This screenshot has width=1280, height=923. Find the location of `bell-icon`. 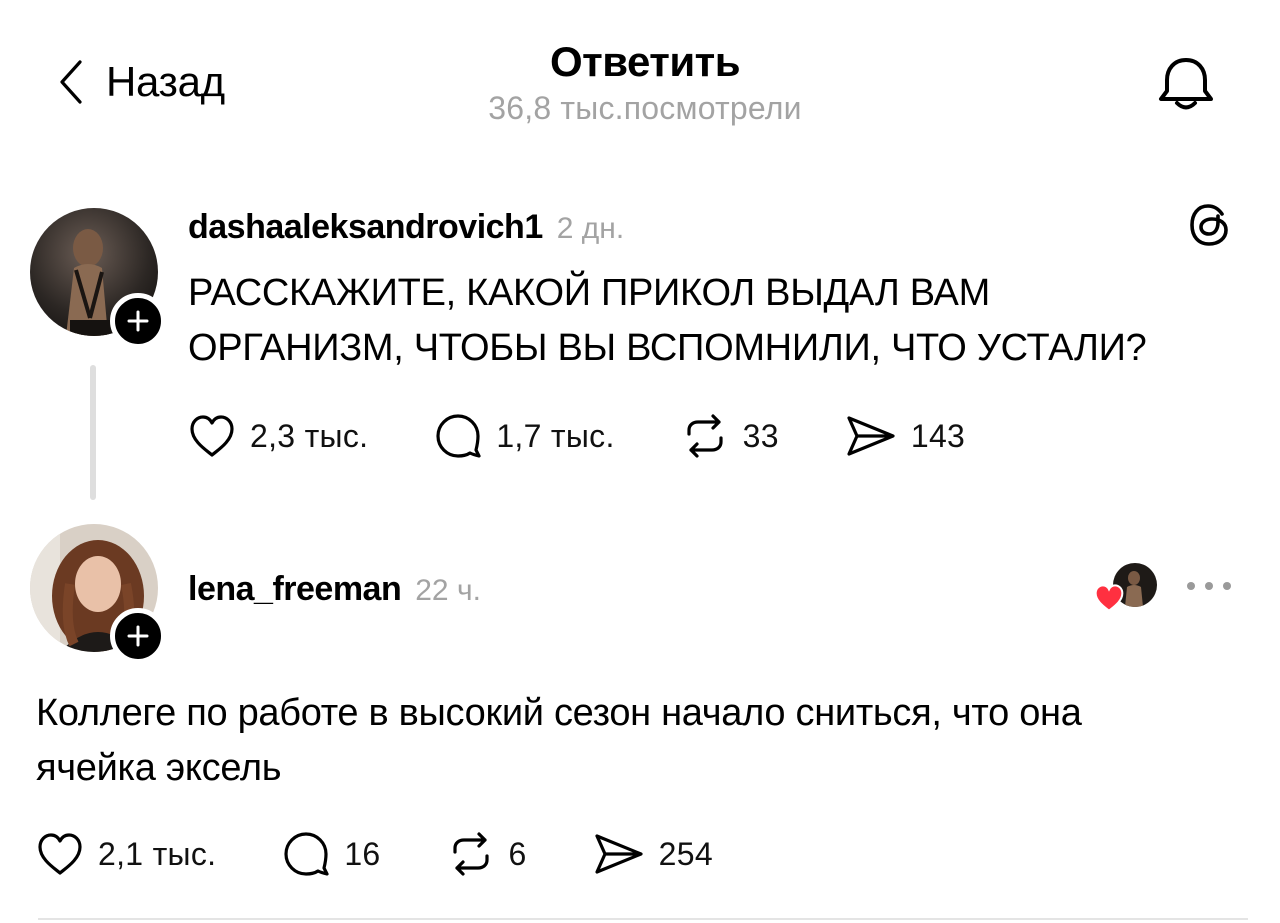

bell-icon is located at coordinates (1186, 83).